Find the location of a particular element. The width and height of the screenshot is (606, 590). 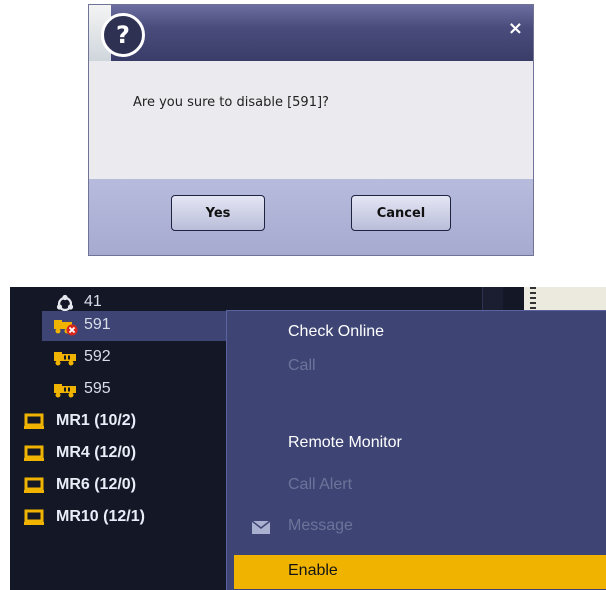

menu-item-label: Check Online is located at coordinates (336, 331).